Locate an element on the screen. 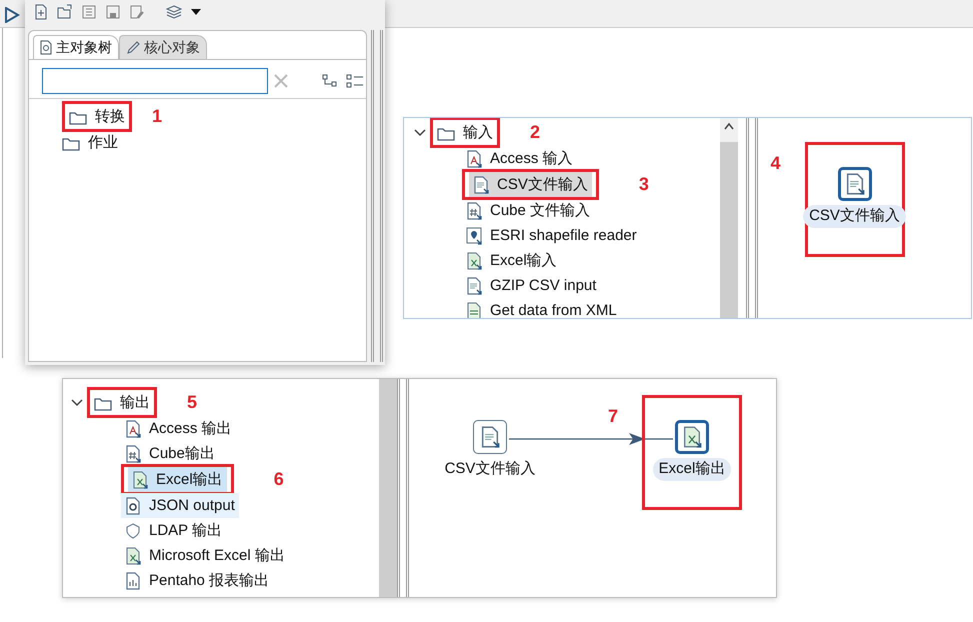  new-file-icon is located at coordinates (41, 12).